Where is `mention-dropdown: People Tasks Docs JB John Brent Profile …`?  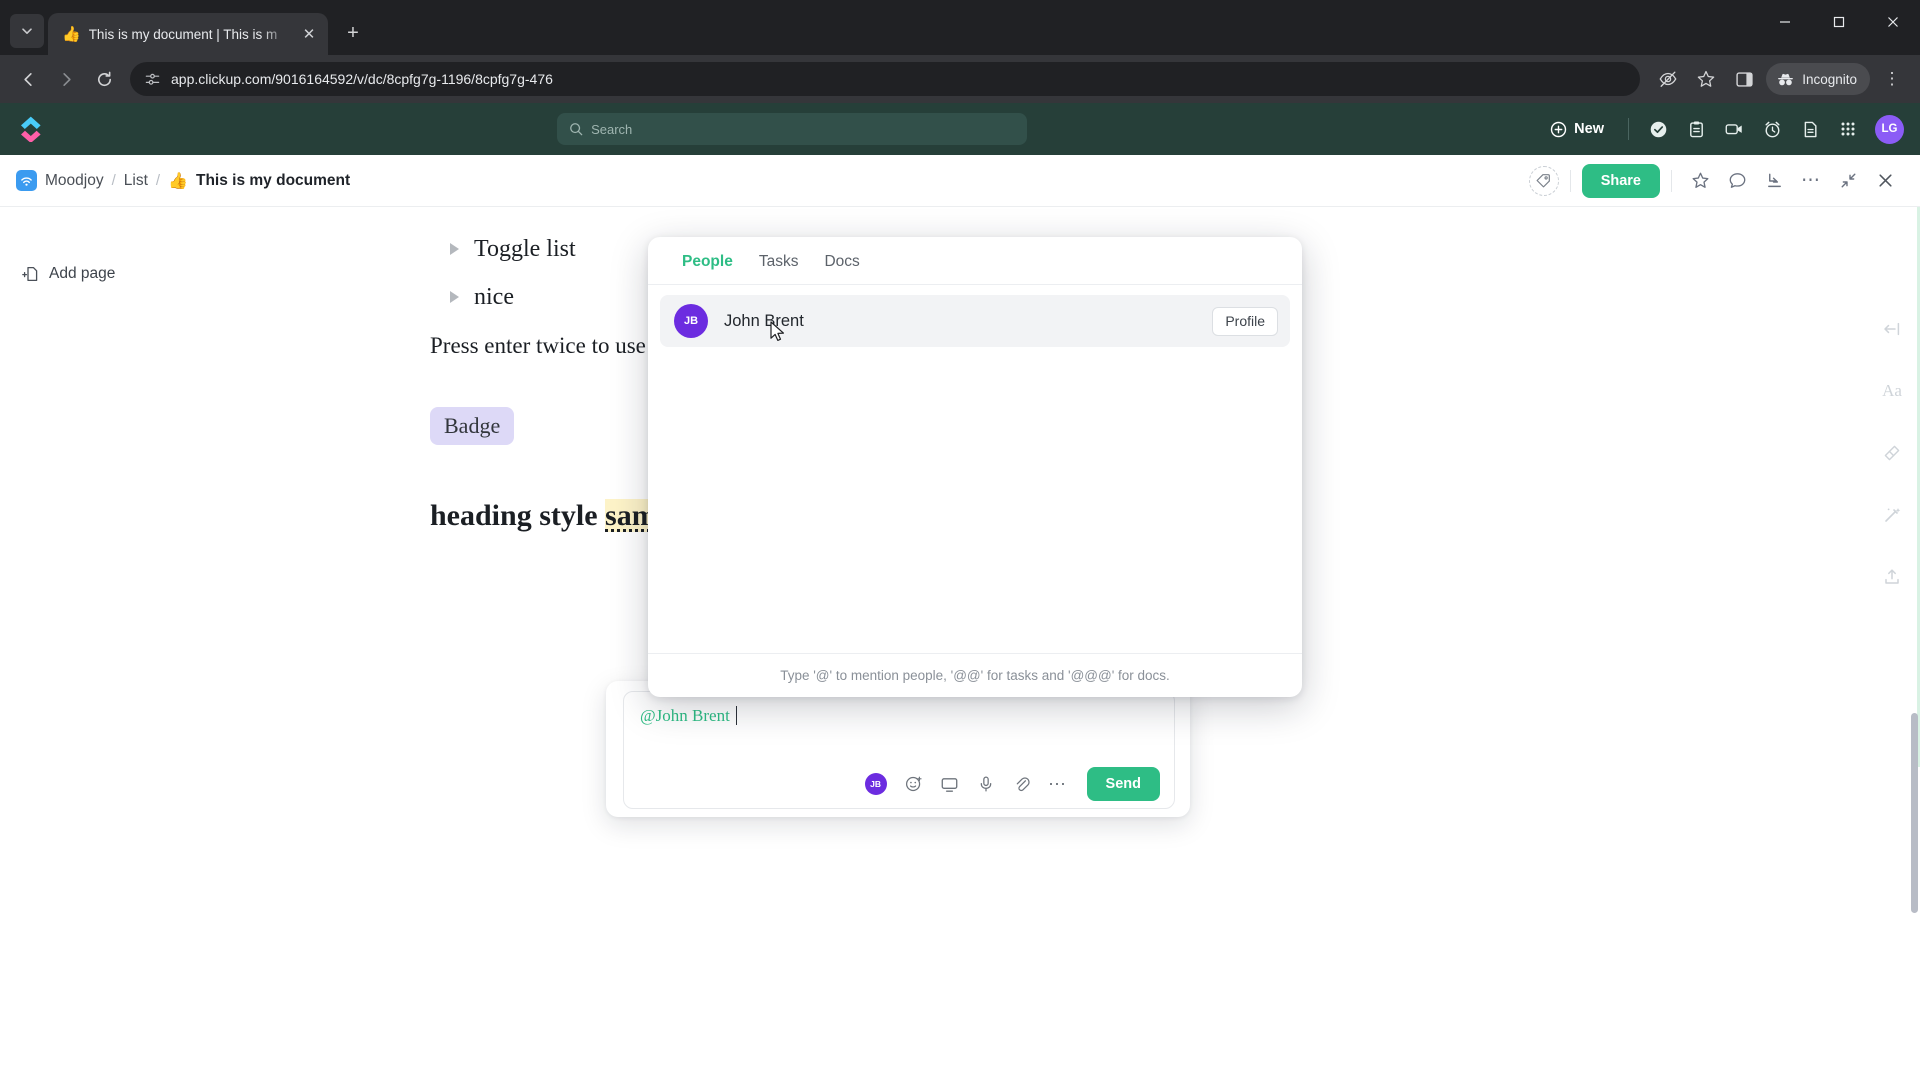
mention-dropdown: People Tasks Docs JB John Brent Profile … is located at coordinates (975, 467).